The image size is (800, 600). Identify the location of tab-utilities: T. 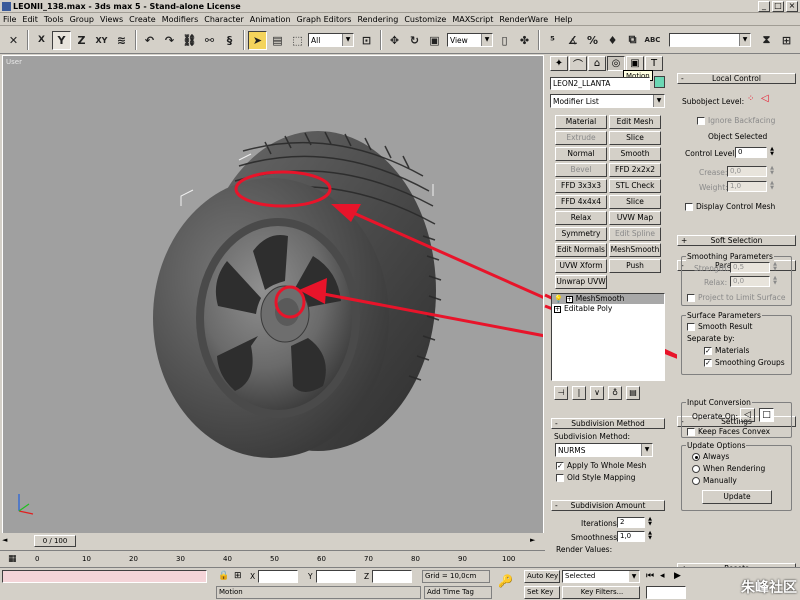
(654, 63).